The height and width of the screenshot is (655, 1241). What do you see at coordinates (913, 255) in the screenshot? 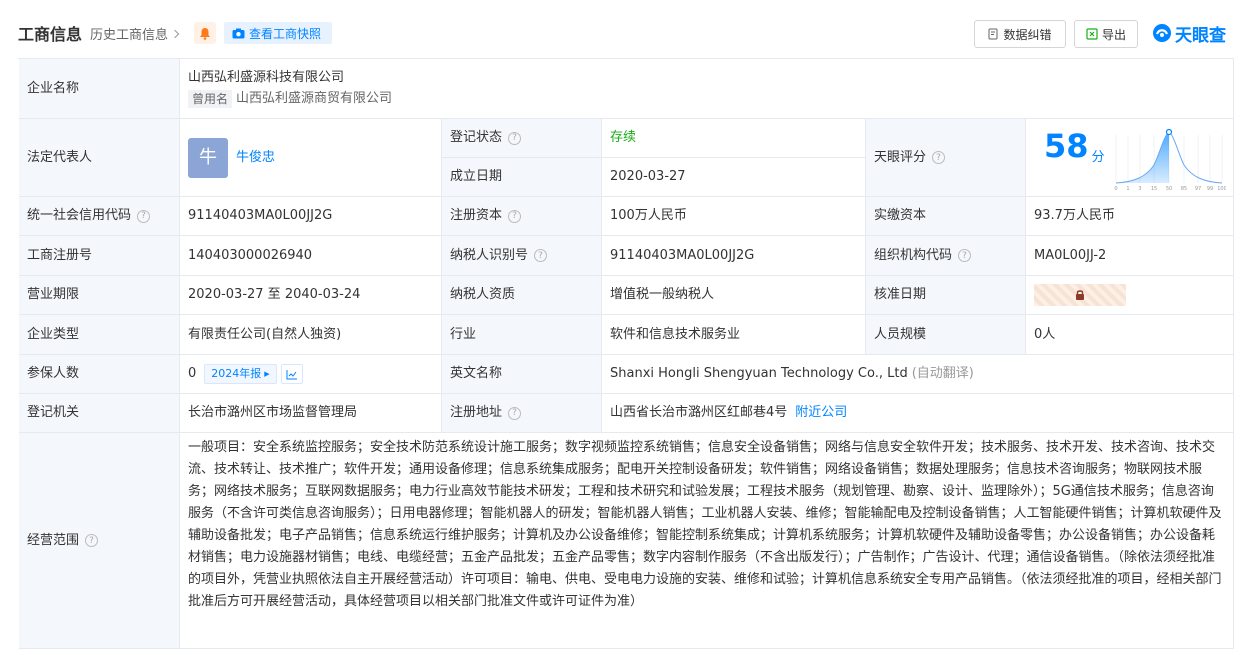
I see `label-text: 组织机构代码` at bounding box center [913, 255].